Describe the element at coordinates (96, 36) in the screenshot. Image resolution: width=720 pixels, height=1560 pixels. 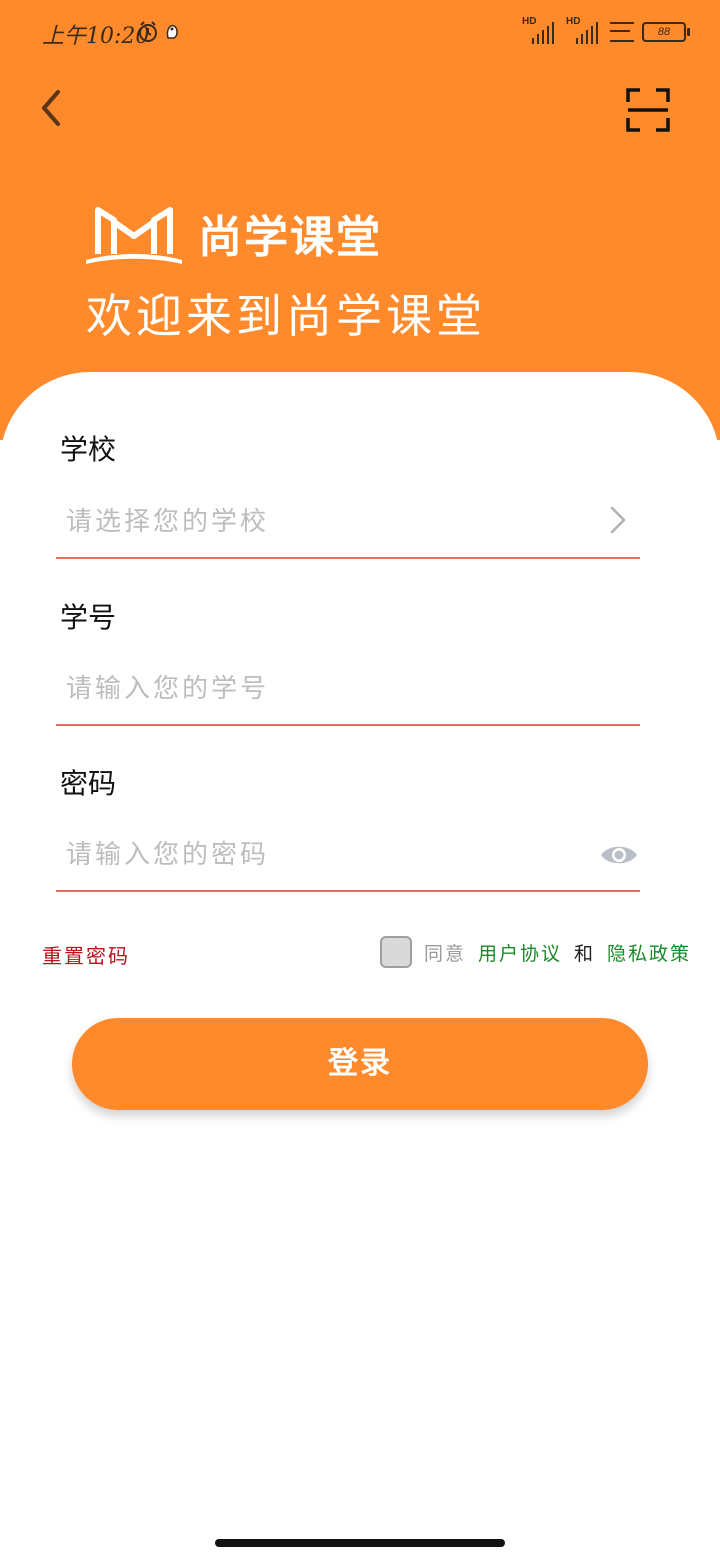
I see `status-time: 上午10:20` at that location.